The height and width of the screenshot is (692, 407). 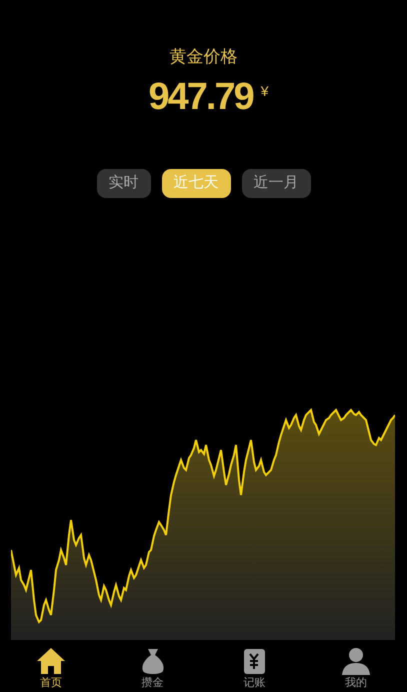 I want to click on nav-item: 记账, so click(x=255, y=666).